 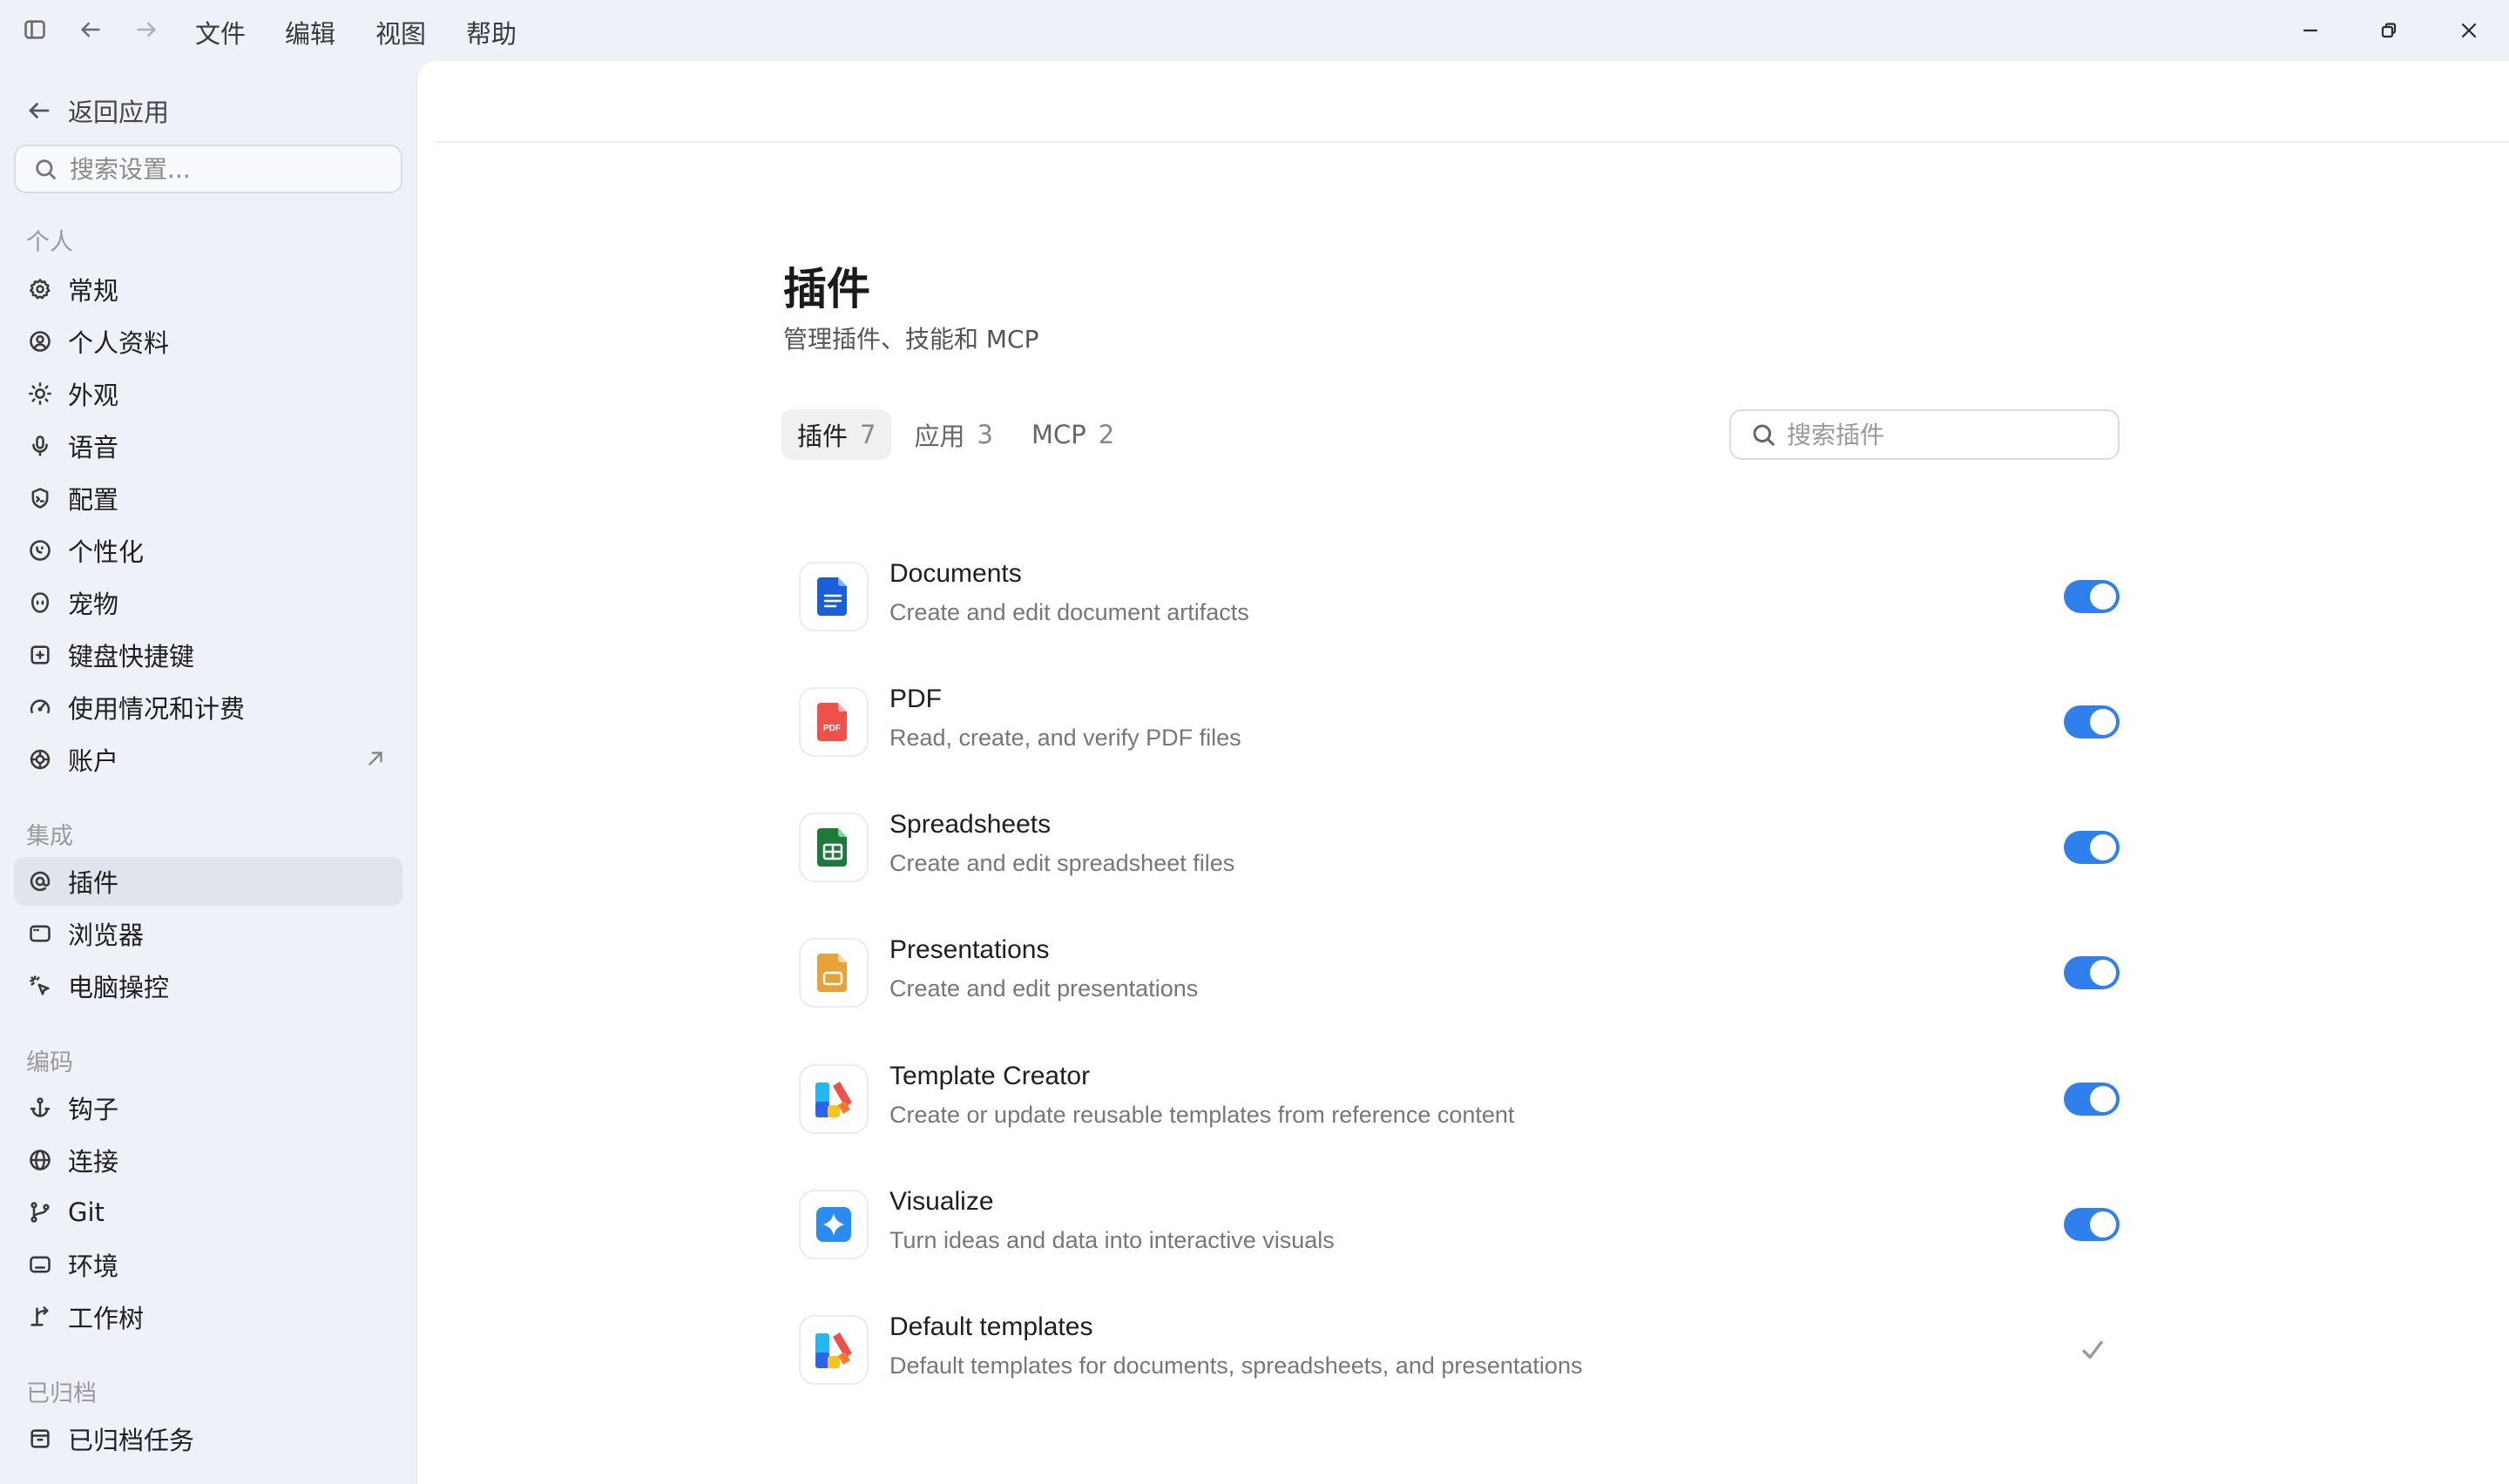 I want to click on restore-button, so click(x=2389, y=31).